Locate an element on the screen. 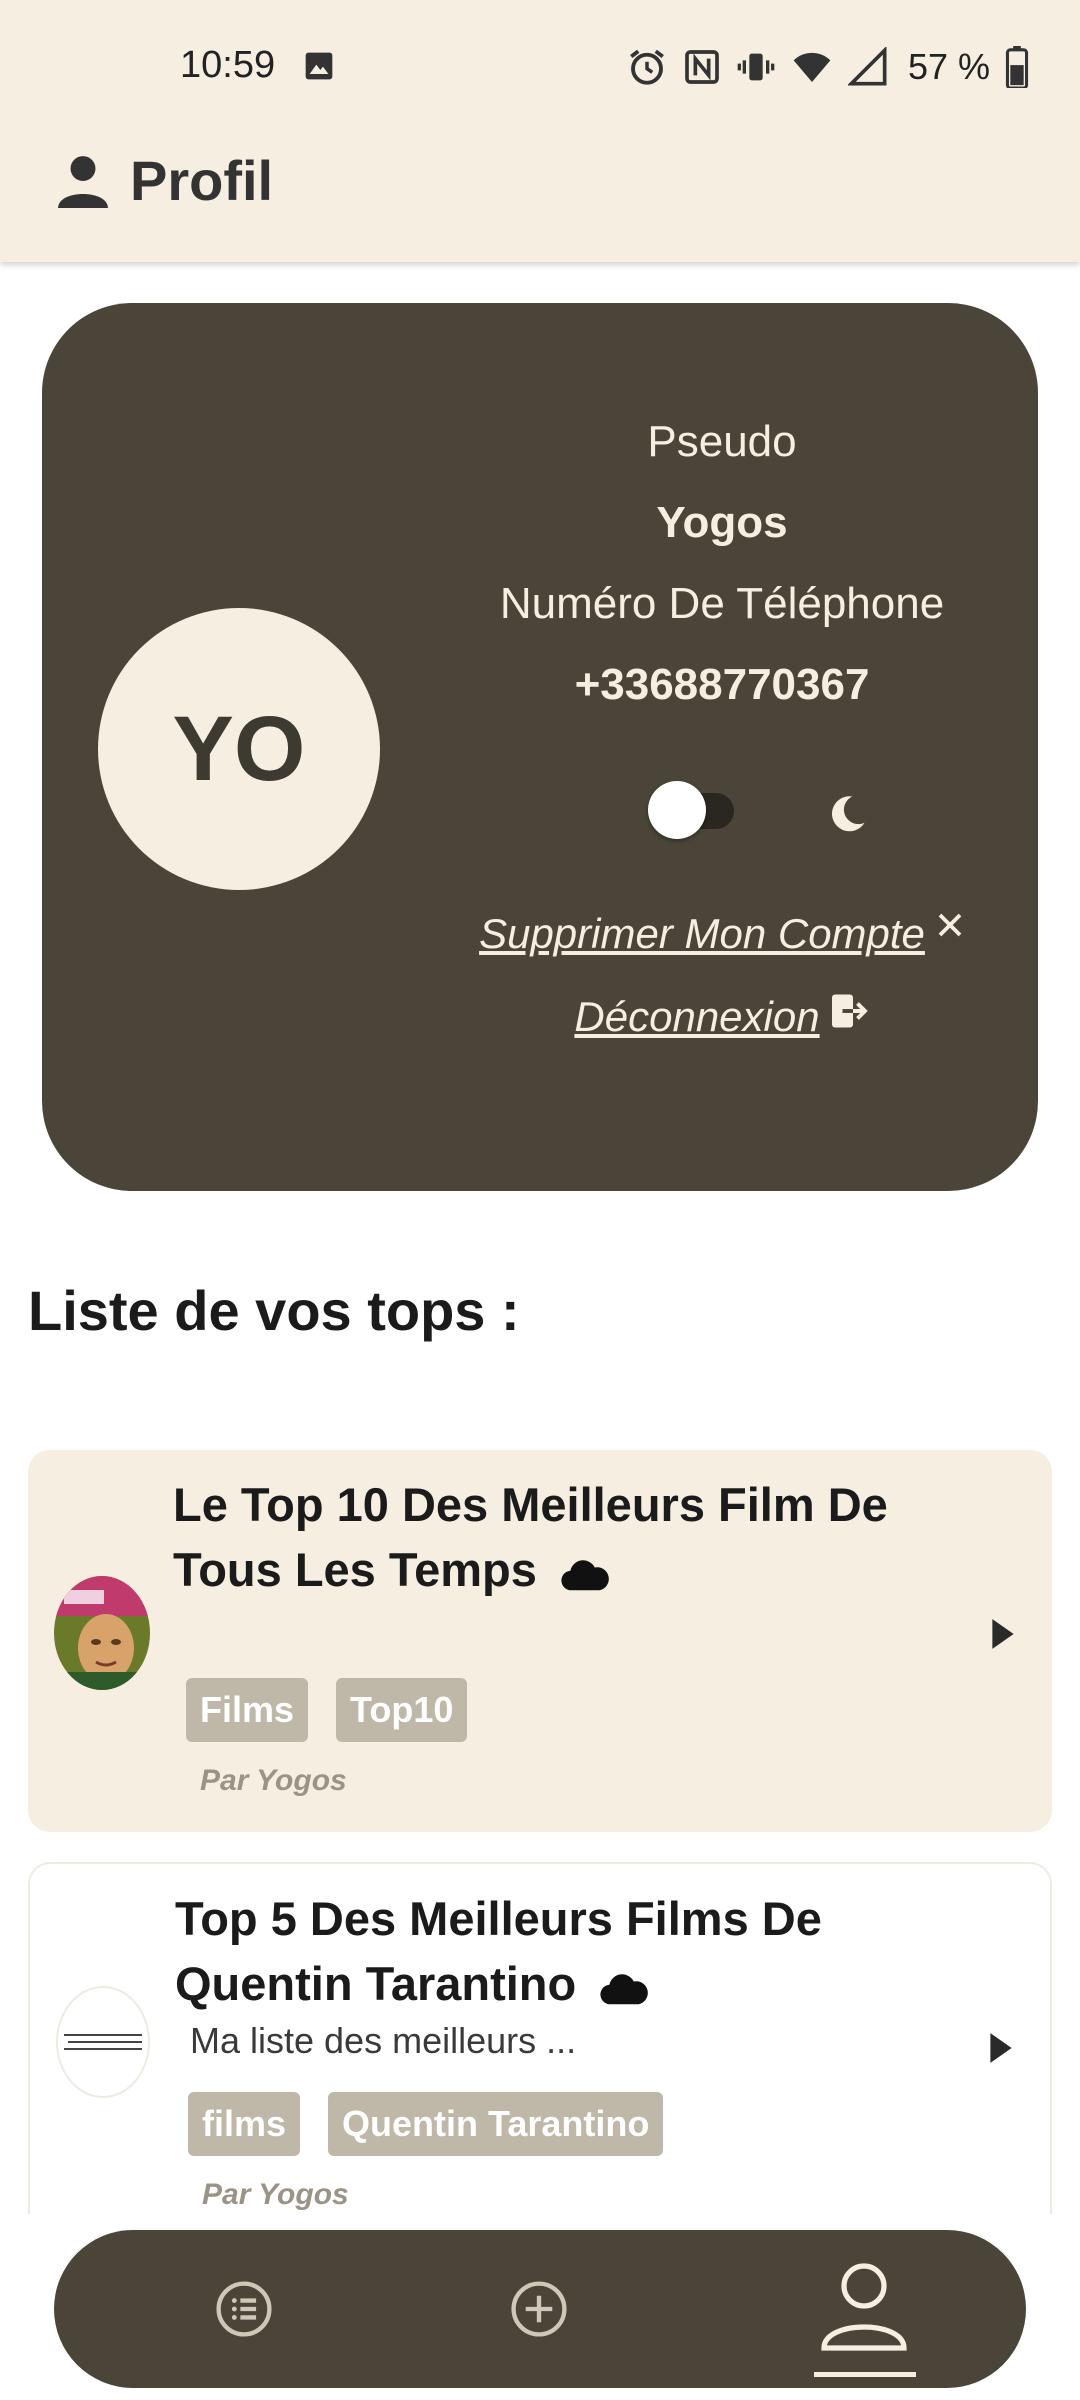 This screenshot has width=1080, height=2400. active-tab-indicator is located at coordinates (865, 2374).